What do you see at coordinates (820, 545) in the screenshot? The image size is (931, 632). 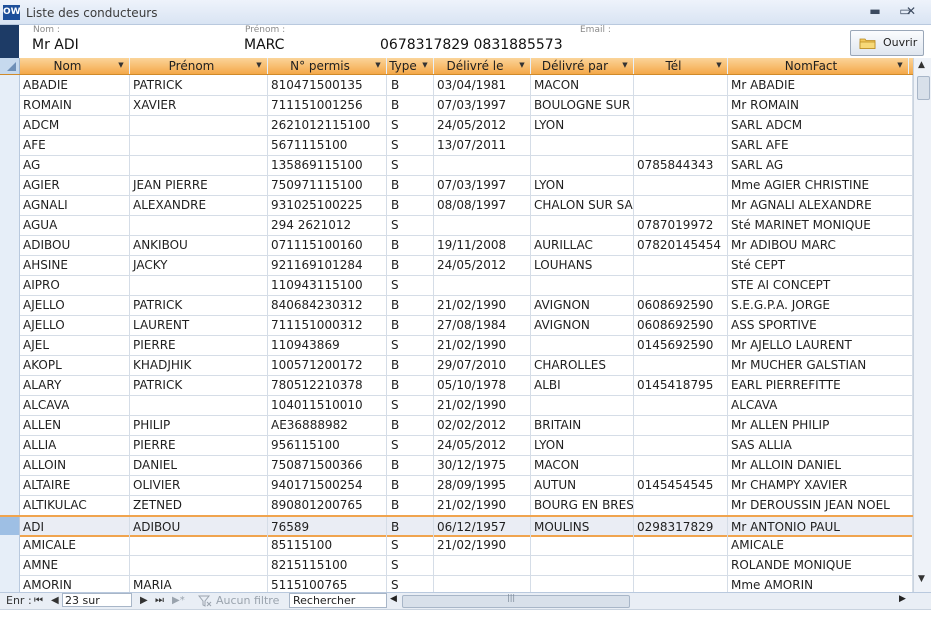 I see `table-cell: AMICALE` at bounding box center [820, 545].